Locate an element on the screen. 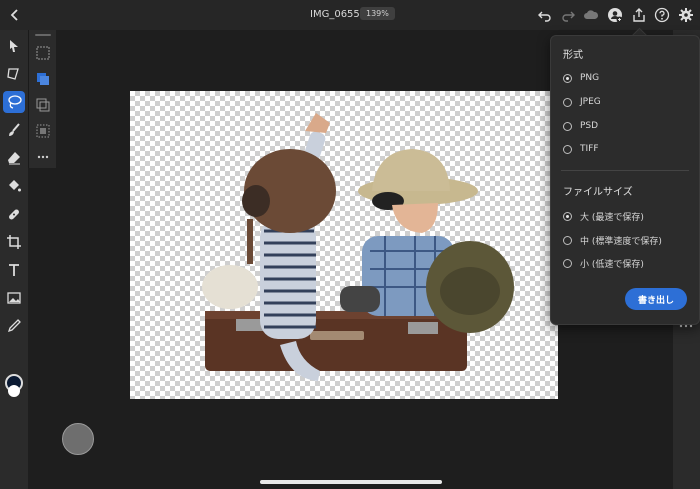 This screenshot has width=700, height=489. transform-tool is located at coordinates (14, 74).